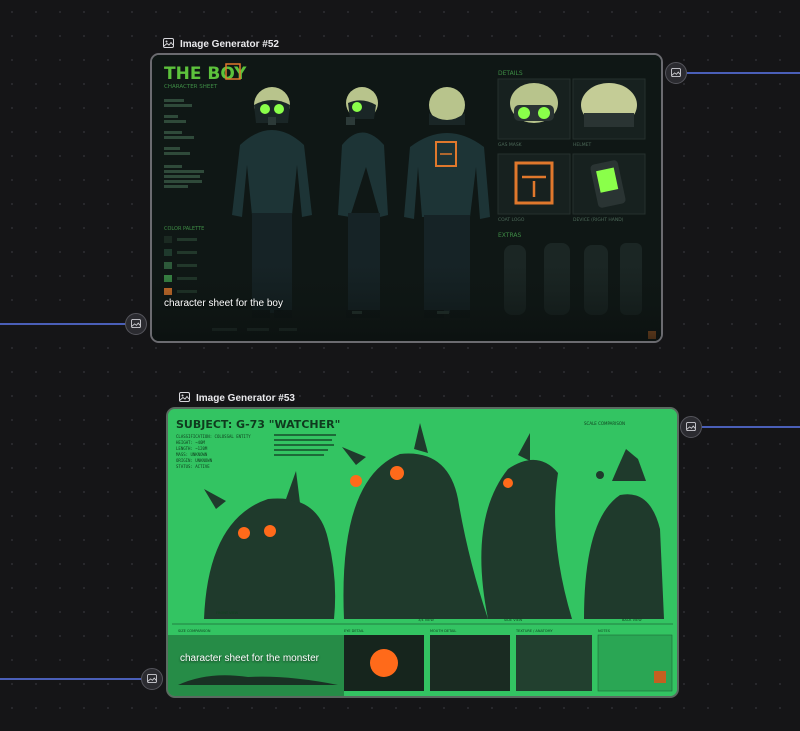  What do you see at coordinates (751, 427) in the screenshot?
I see `edge-node53-out` at bounding box center [751, 427].